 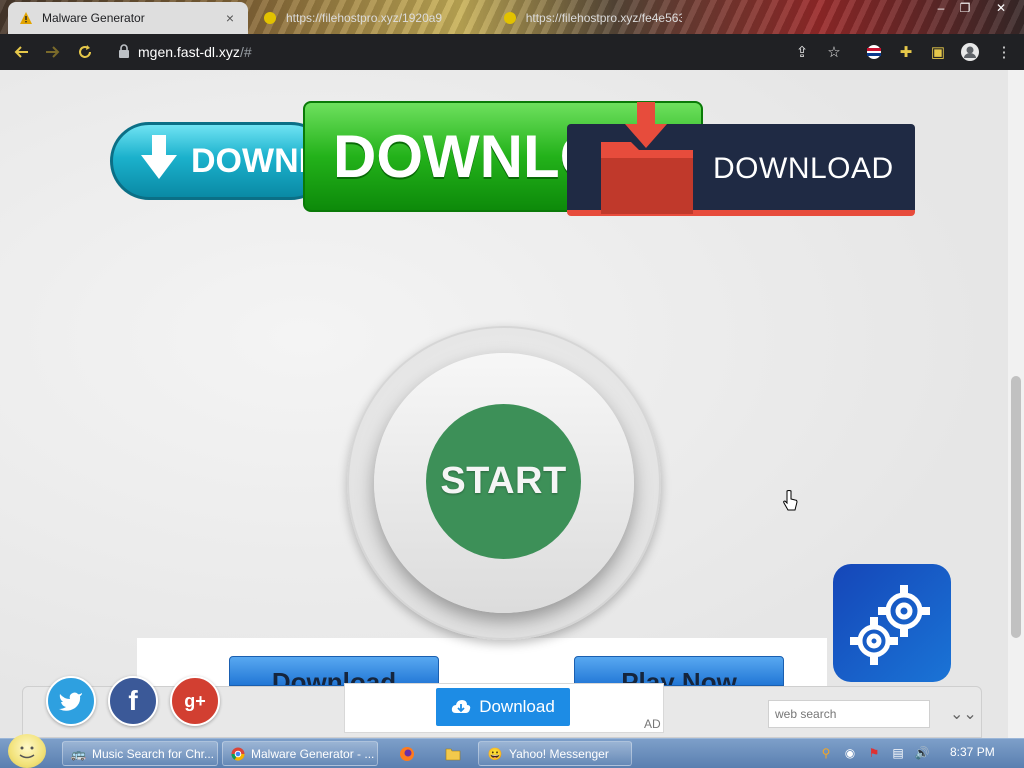 I want to click on hand-cursor-icon, so click(x=790, y=500).